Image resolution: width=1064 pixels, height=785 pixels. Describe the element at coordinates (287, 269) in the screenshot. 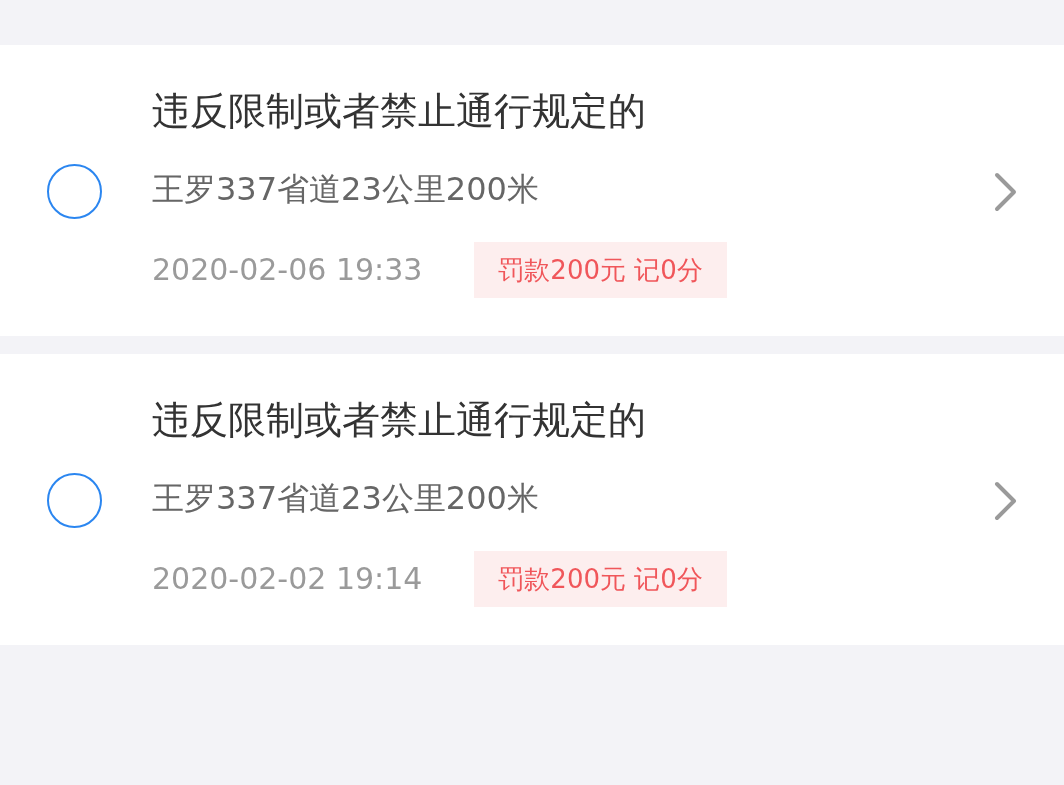

I see `violation-time: 2020-02-06 19:33` at that location.